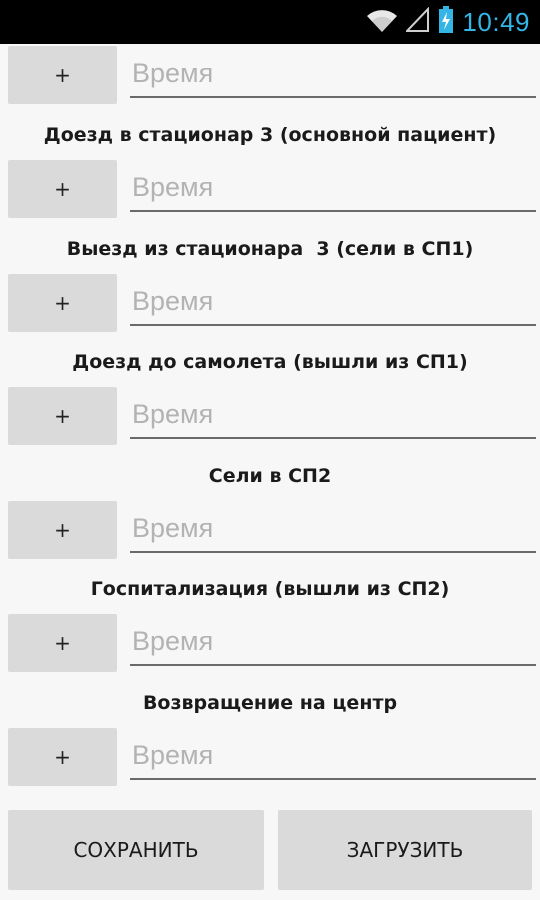 This screenshot has width=540, height=900. I want to click on battery-charging-icon, so click(446, 22).